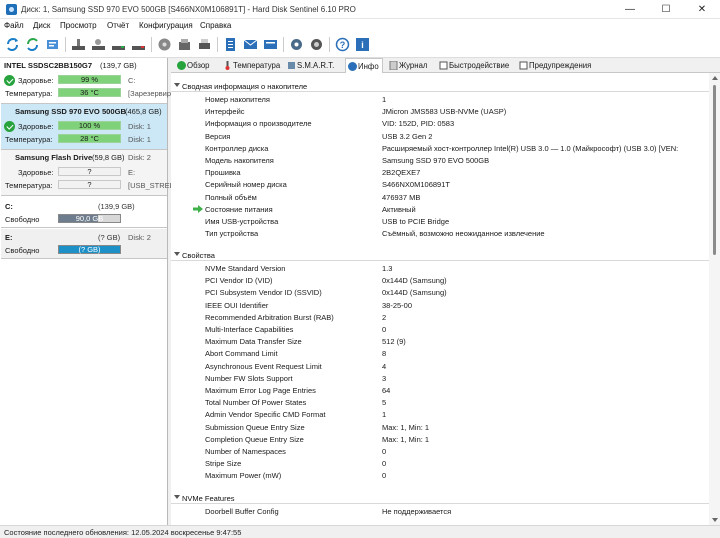 The height and width of the screenshot is (538, 720). Describe the element at coordinates (440, 511) in the screenshot. I see `property-row: Doorbell Buffer Config Не поддерживается` at that location.